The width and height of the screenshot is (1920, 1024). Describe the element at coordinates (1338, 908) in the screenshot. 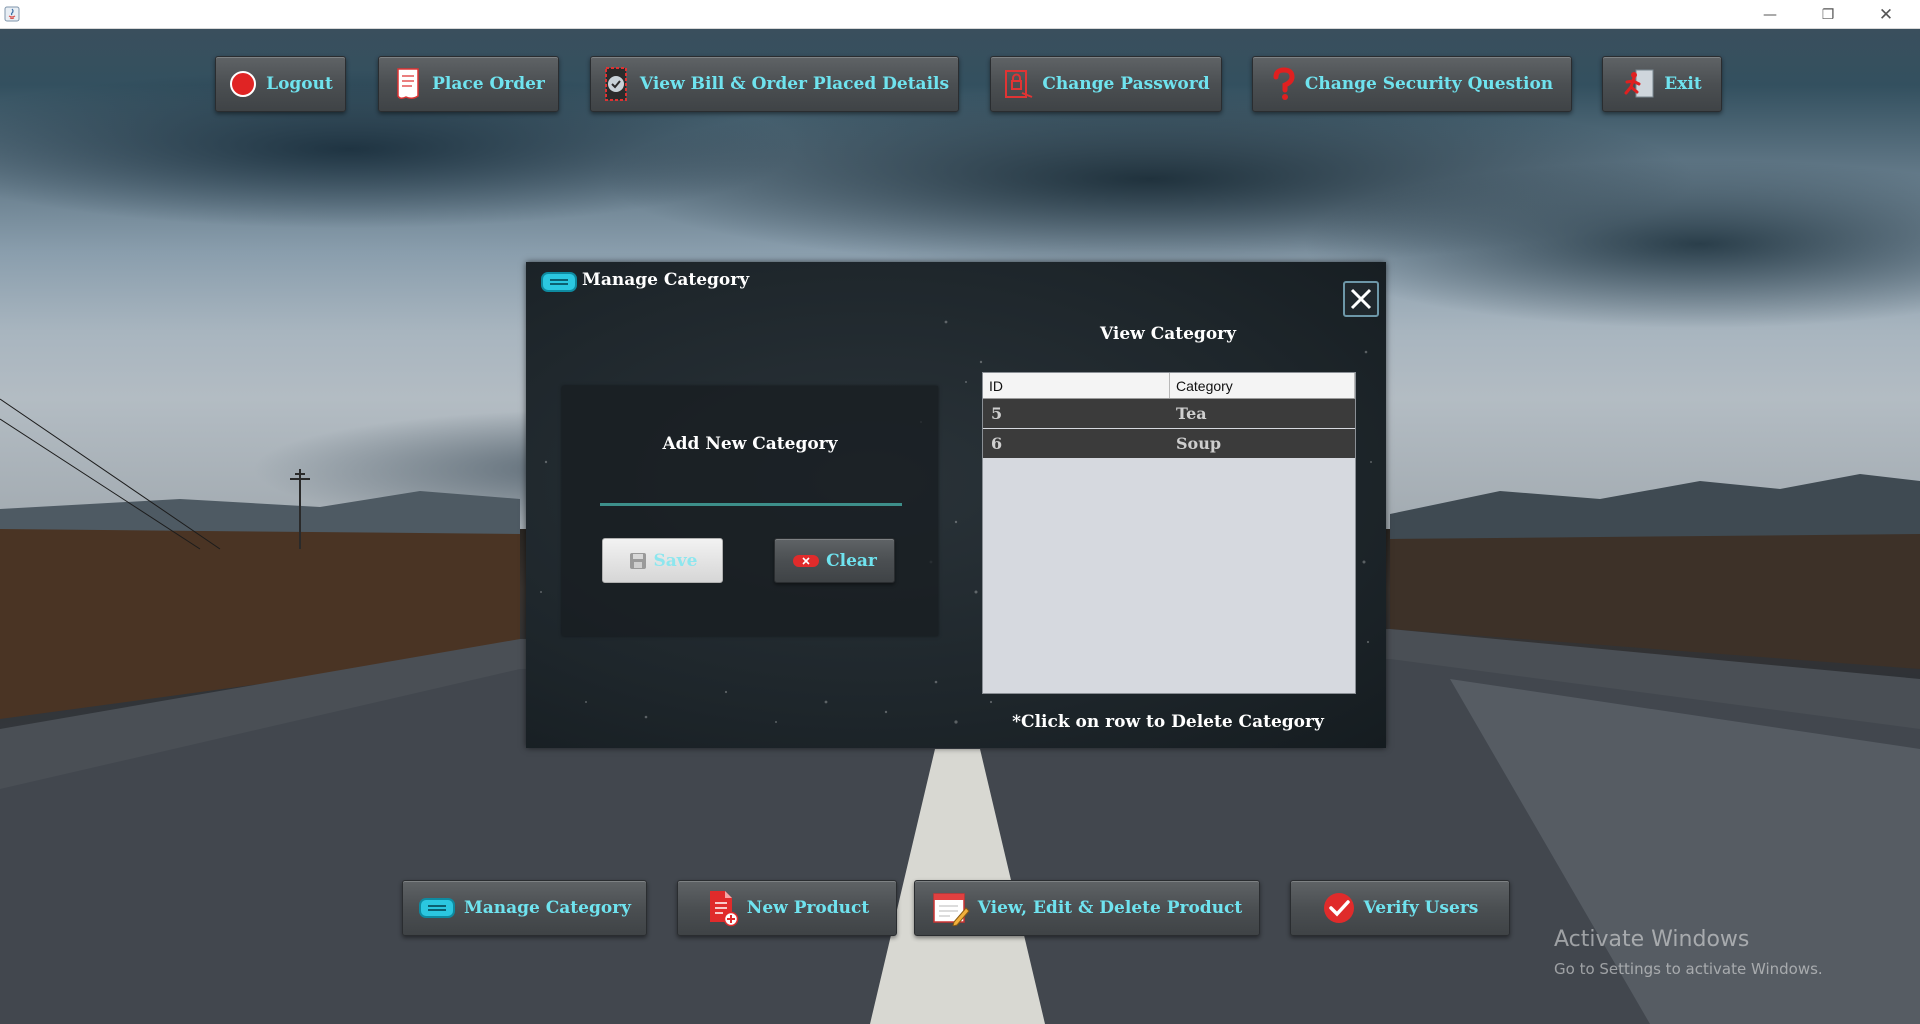

I see `verified-check-icon` at that location.